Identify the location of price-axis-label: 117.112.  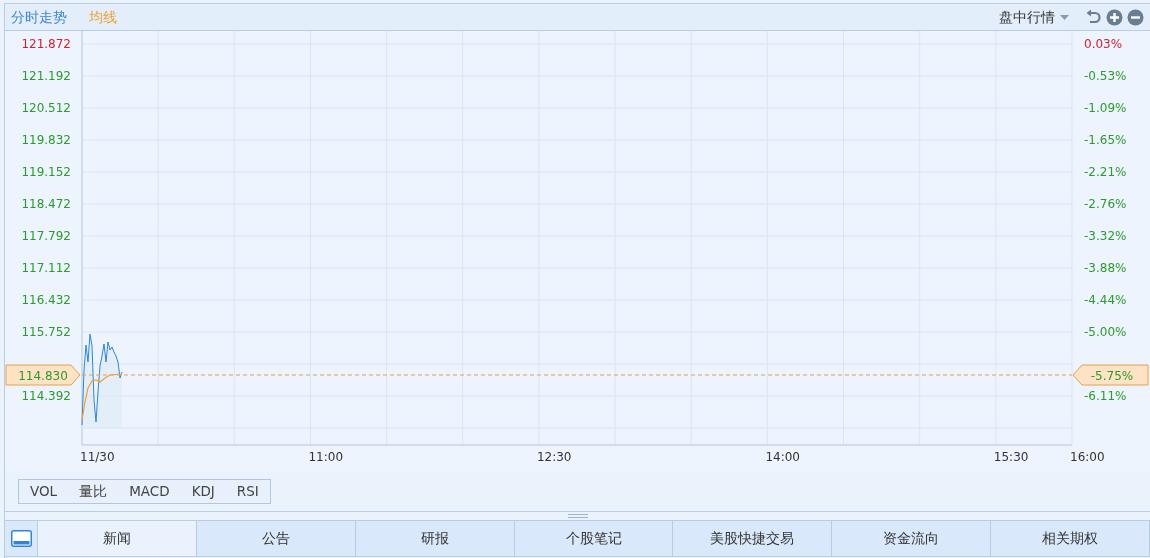
(46, 268).